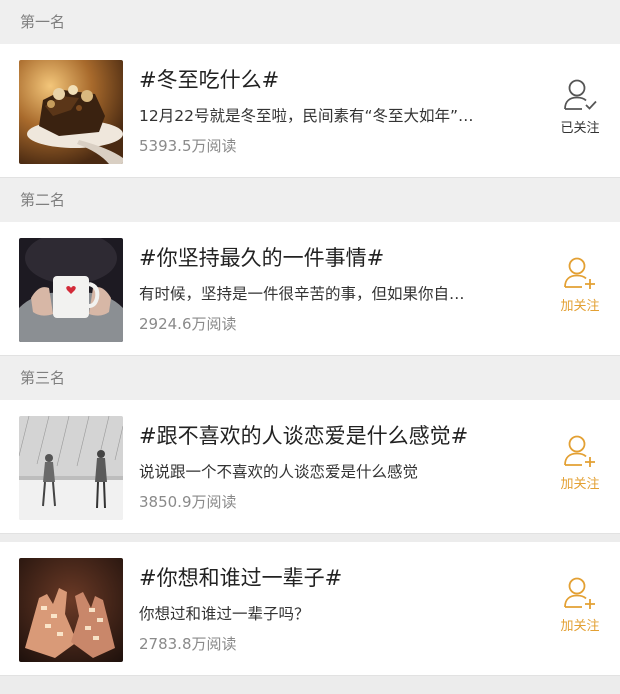  Describe the element at coordinates (279, 472) in the screenshot. I see `topic-description: 说说跟一个不喜欢的人谈恋爱是什么感觉` at that location.